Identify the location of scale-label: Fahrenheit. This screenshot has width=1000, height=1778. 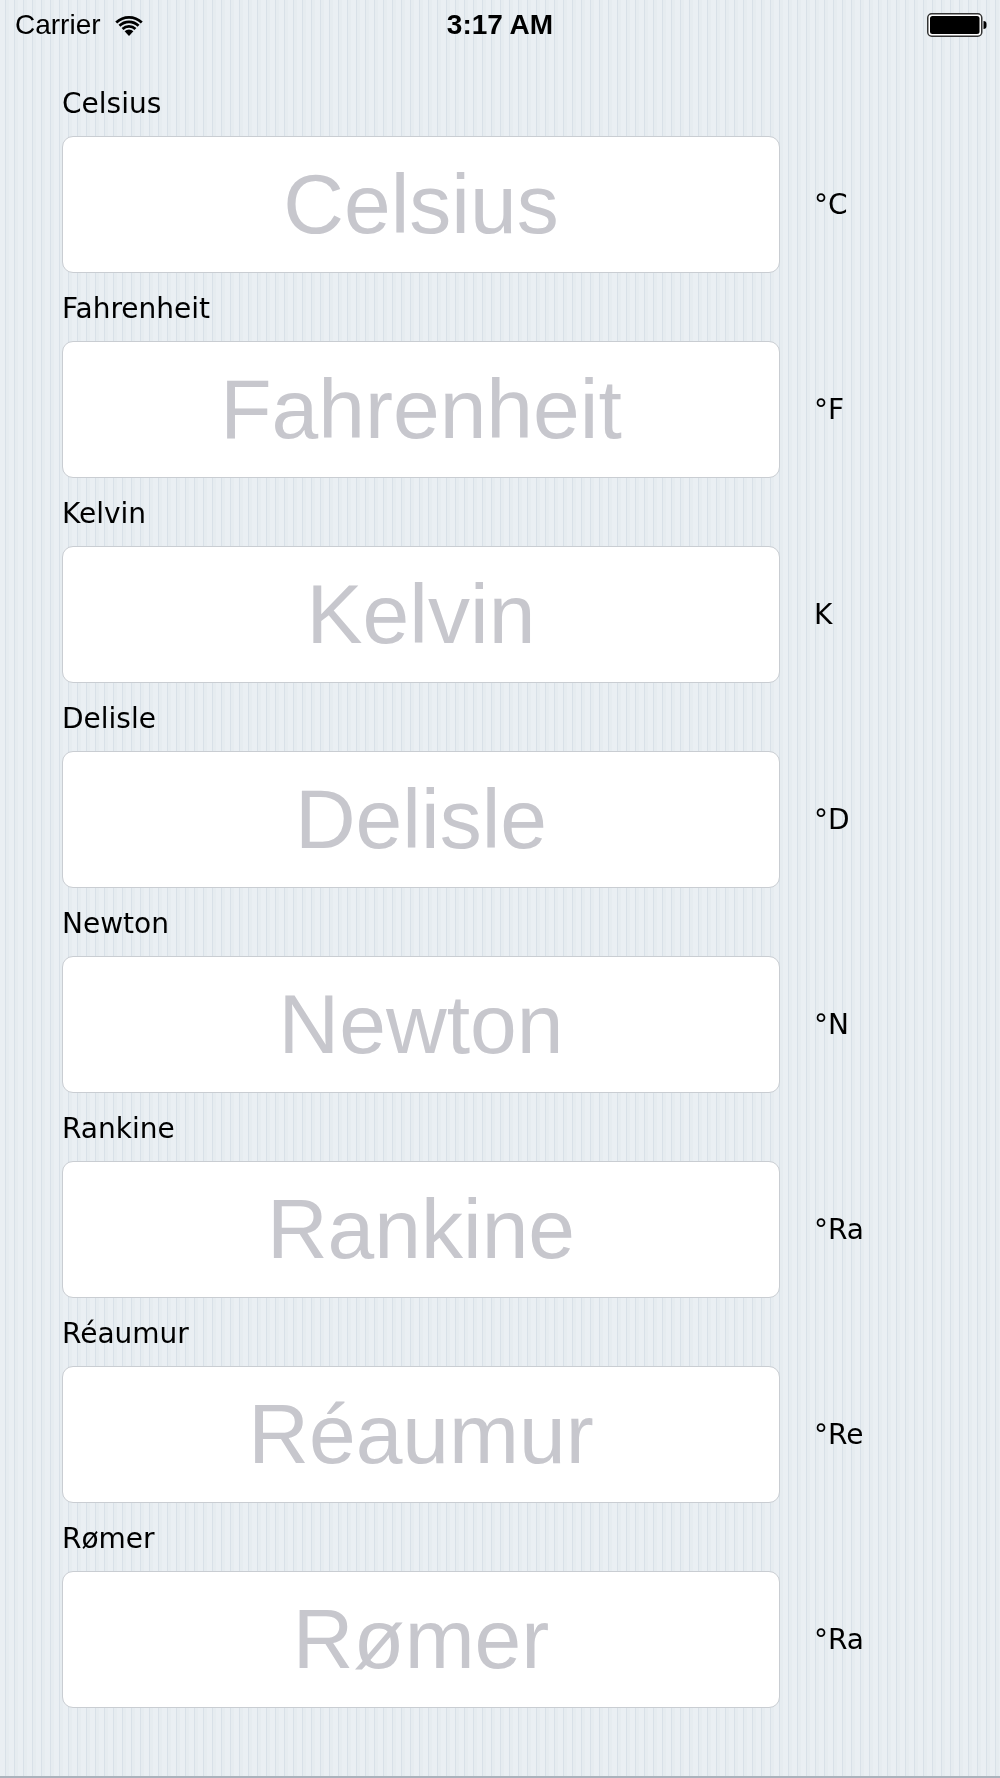
(136, 309).